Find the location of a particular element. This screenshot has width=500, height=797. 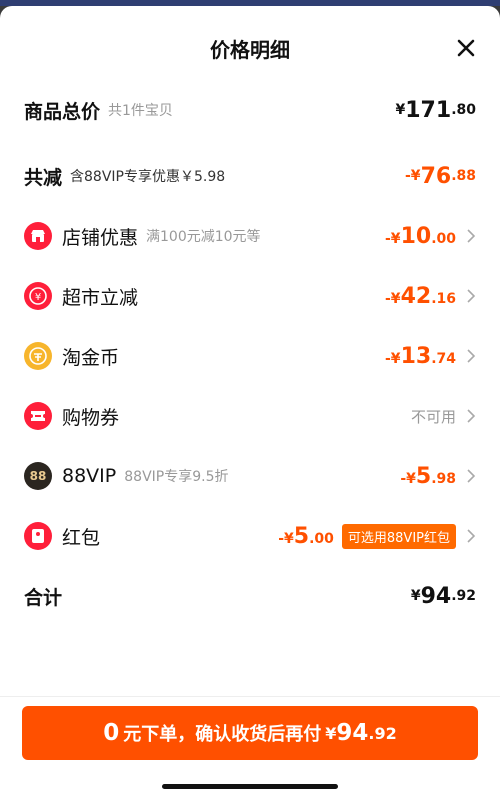

row-shop-discount: 店铺优惠 满100元减10元等 -¥10.00 is located at coordinates (250, 236).